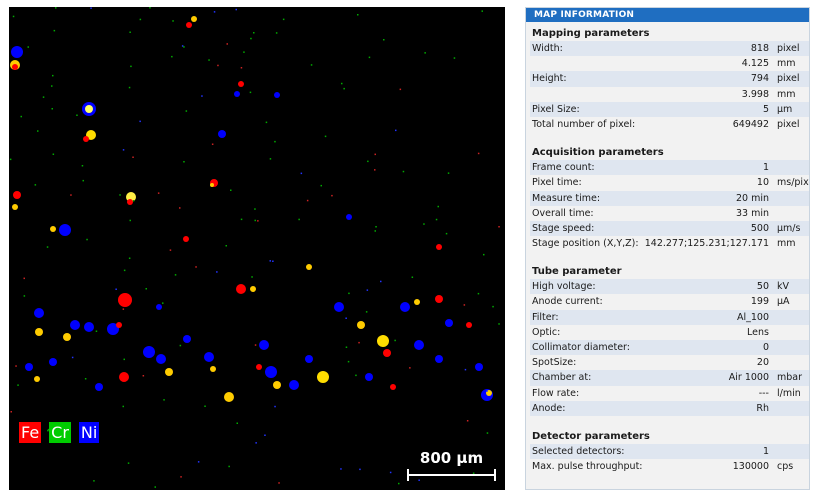 Image resolution: width=822 pixels, height=495 pixels. What do you see at coordinates (598, 153) in the screenshot?
I see `section-title: Acquisition parameters` at bounding box center [598, 153].